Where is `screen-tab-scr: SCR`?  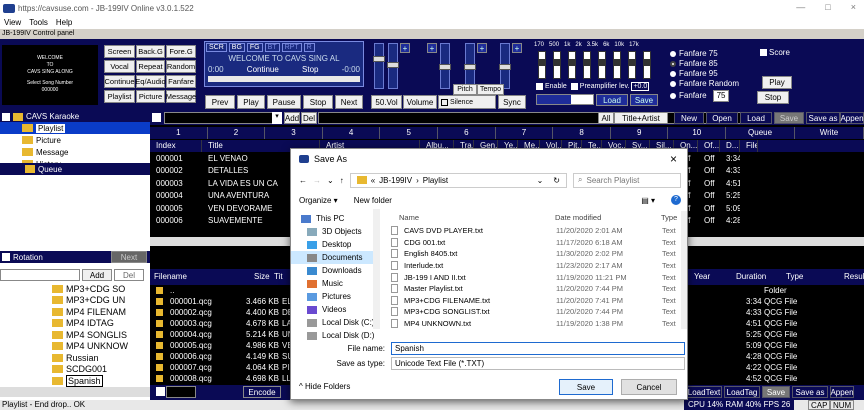
screen-tab-scr: SCR is located at coordinates (216, 47).